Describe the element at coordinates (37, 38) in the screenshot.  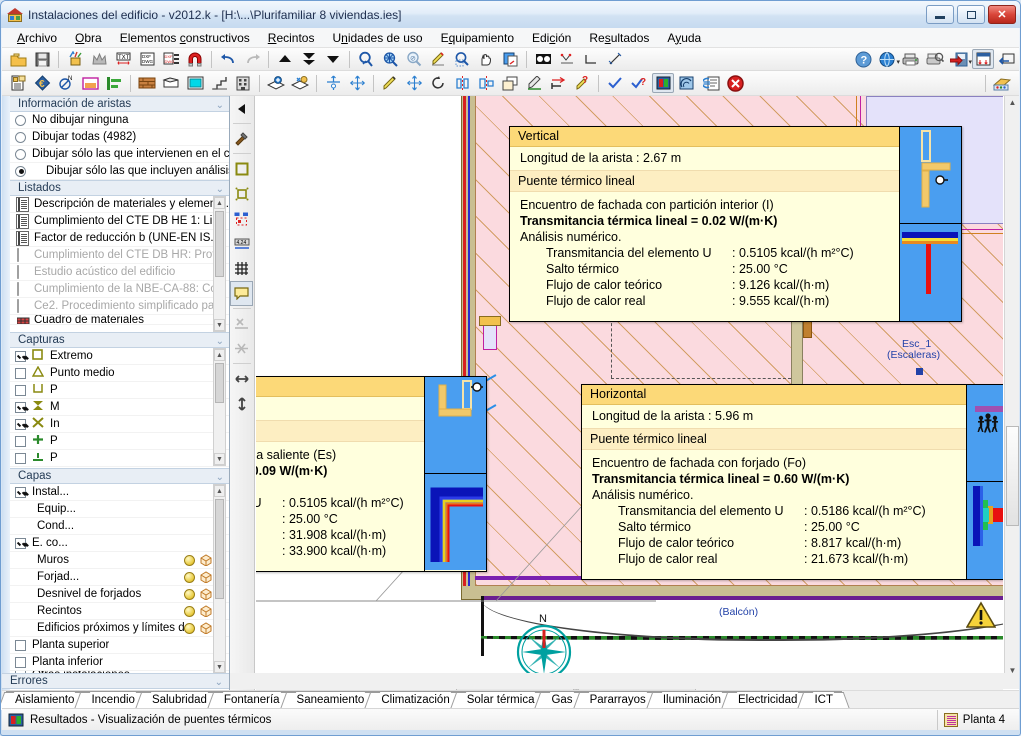
I see `menu-archivo: Archivo` at that location.